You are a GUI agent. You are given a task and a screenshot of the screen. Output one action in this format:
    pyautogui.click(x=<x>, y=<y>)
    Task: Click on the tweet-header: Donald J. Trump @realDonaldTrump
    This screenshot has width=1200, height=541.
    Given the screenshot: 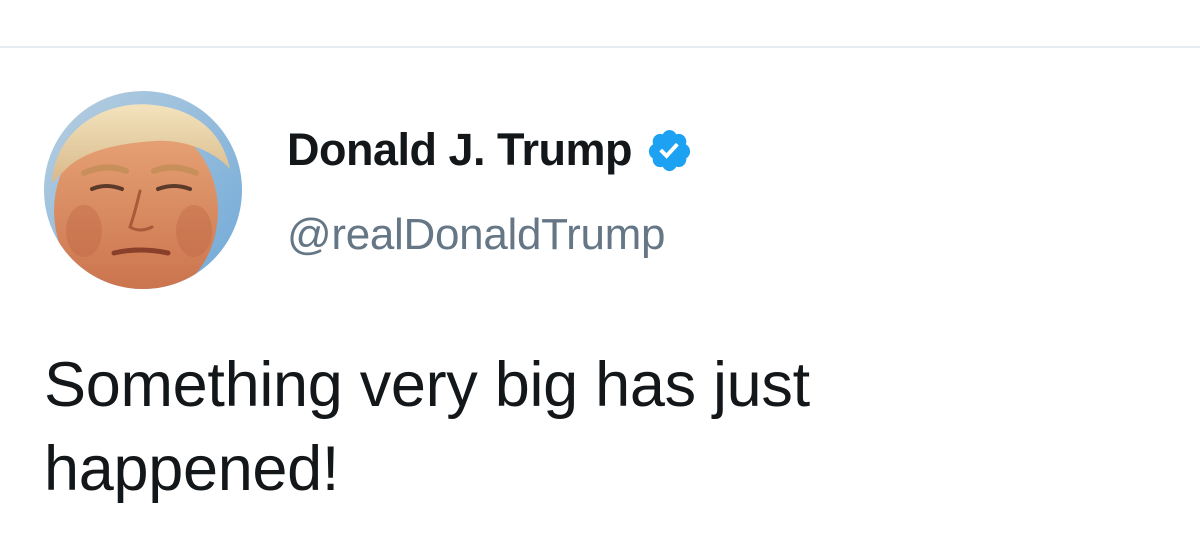 What is the action you would take?
    pyautogui.click(x=490, y=190)
    